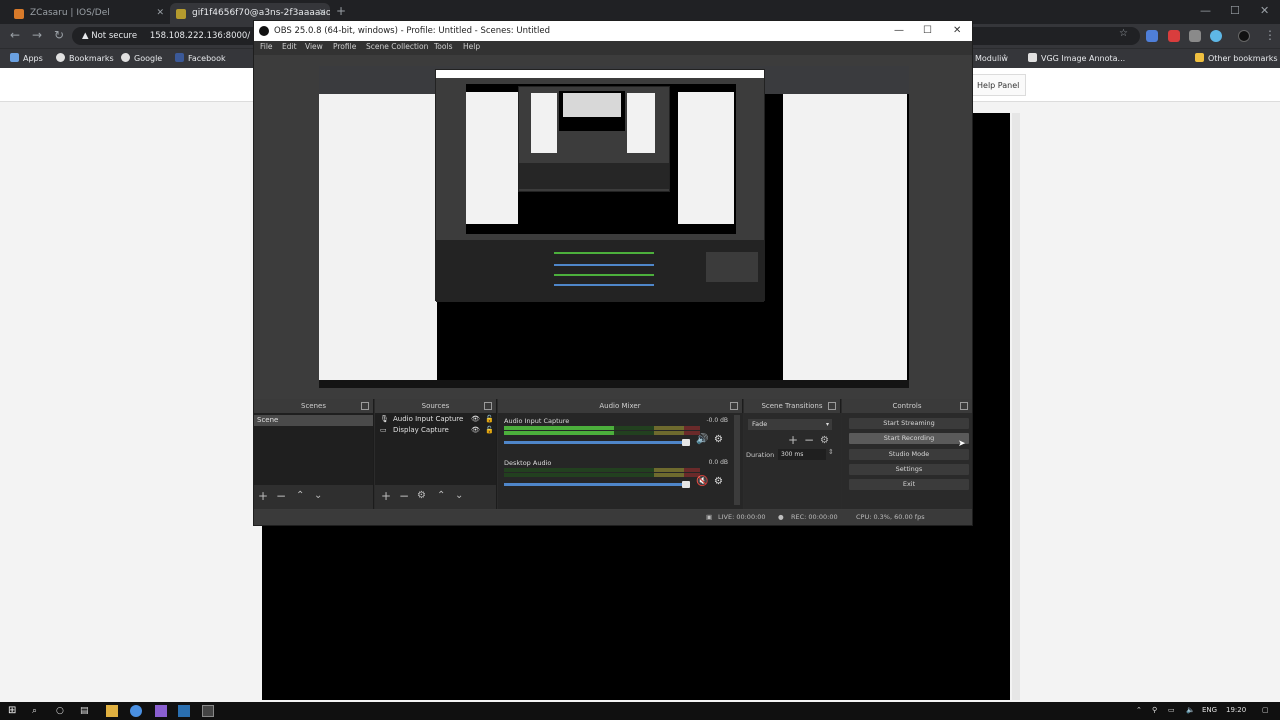 The height and width of the screenshot is (720, 1280). I want to click on bookmark-other: Other bookmarks, so click(1236, 59).